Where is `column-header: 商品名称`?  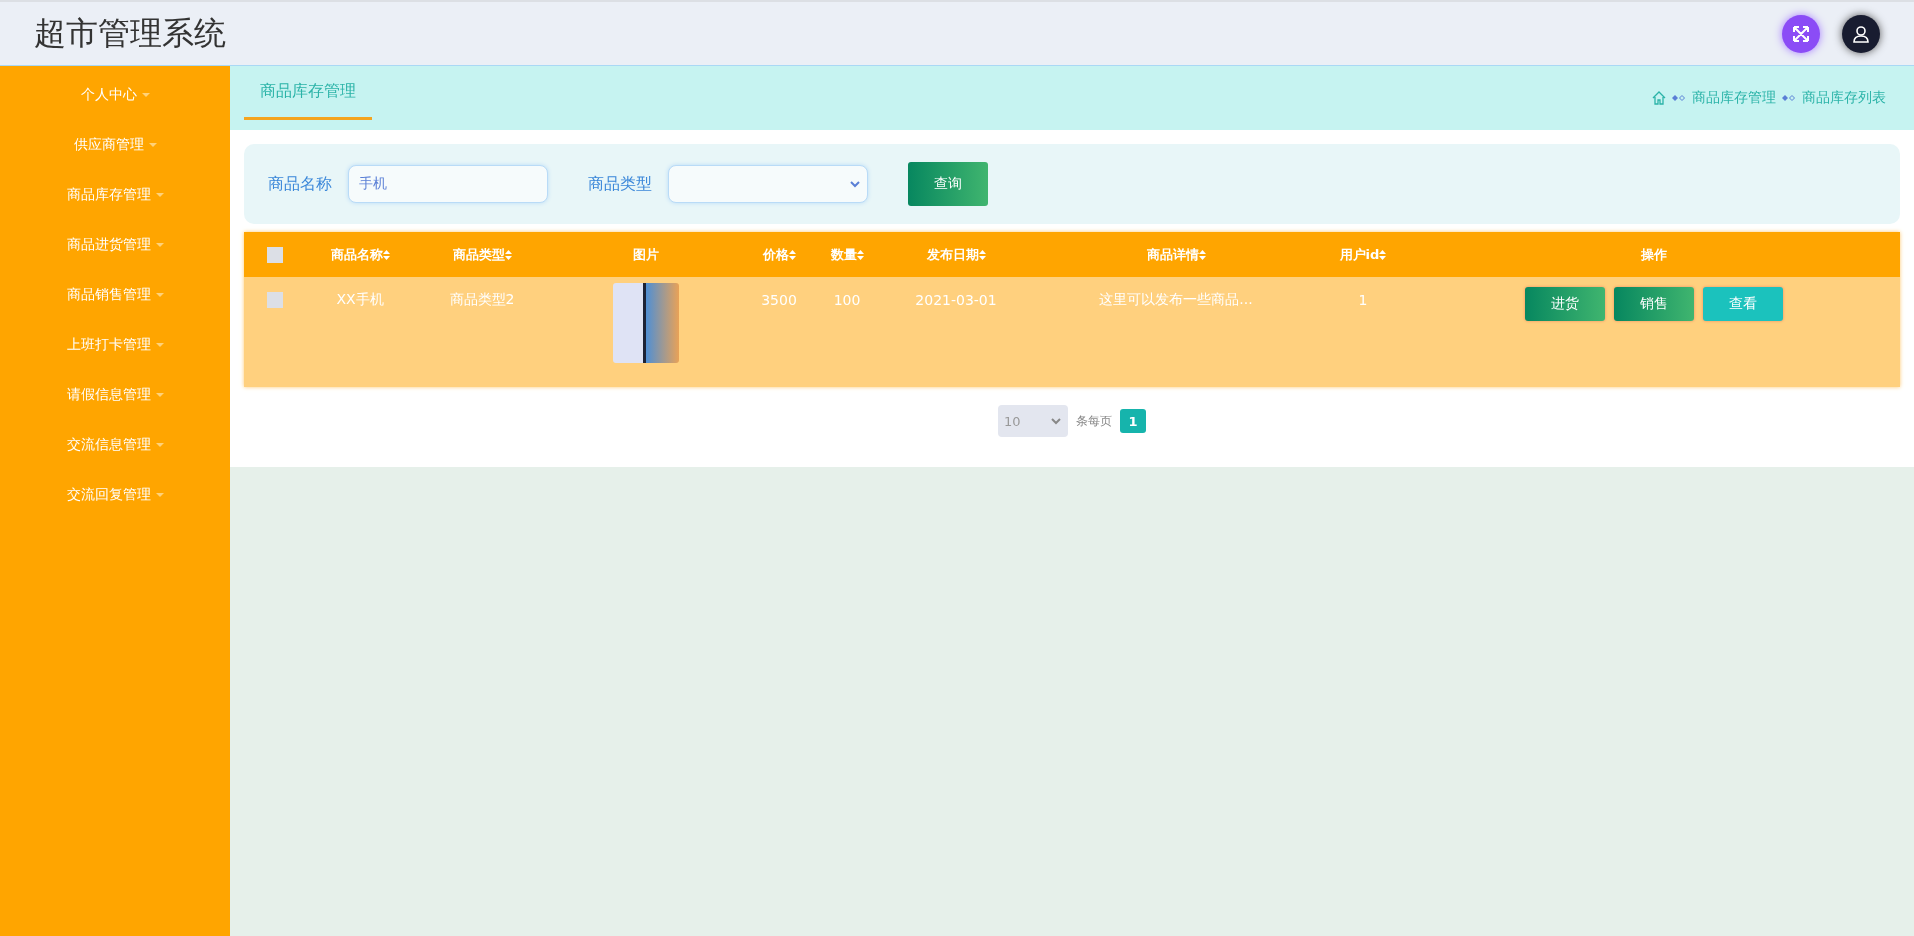
column-header: 商品名称 is located at coordinates (360, 254).